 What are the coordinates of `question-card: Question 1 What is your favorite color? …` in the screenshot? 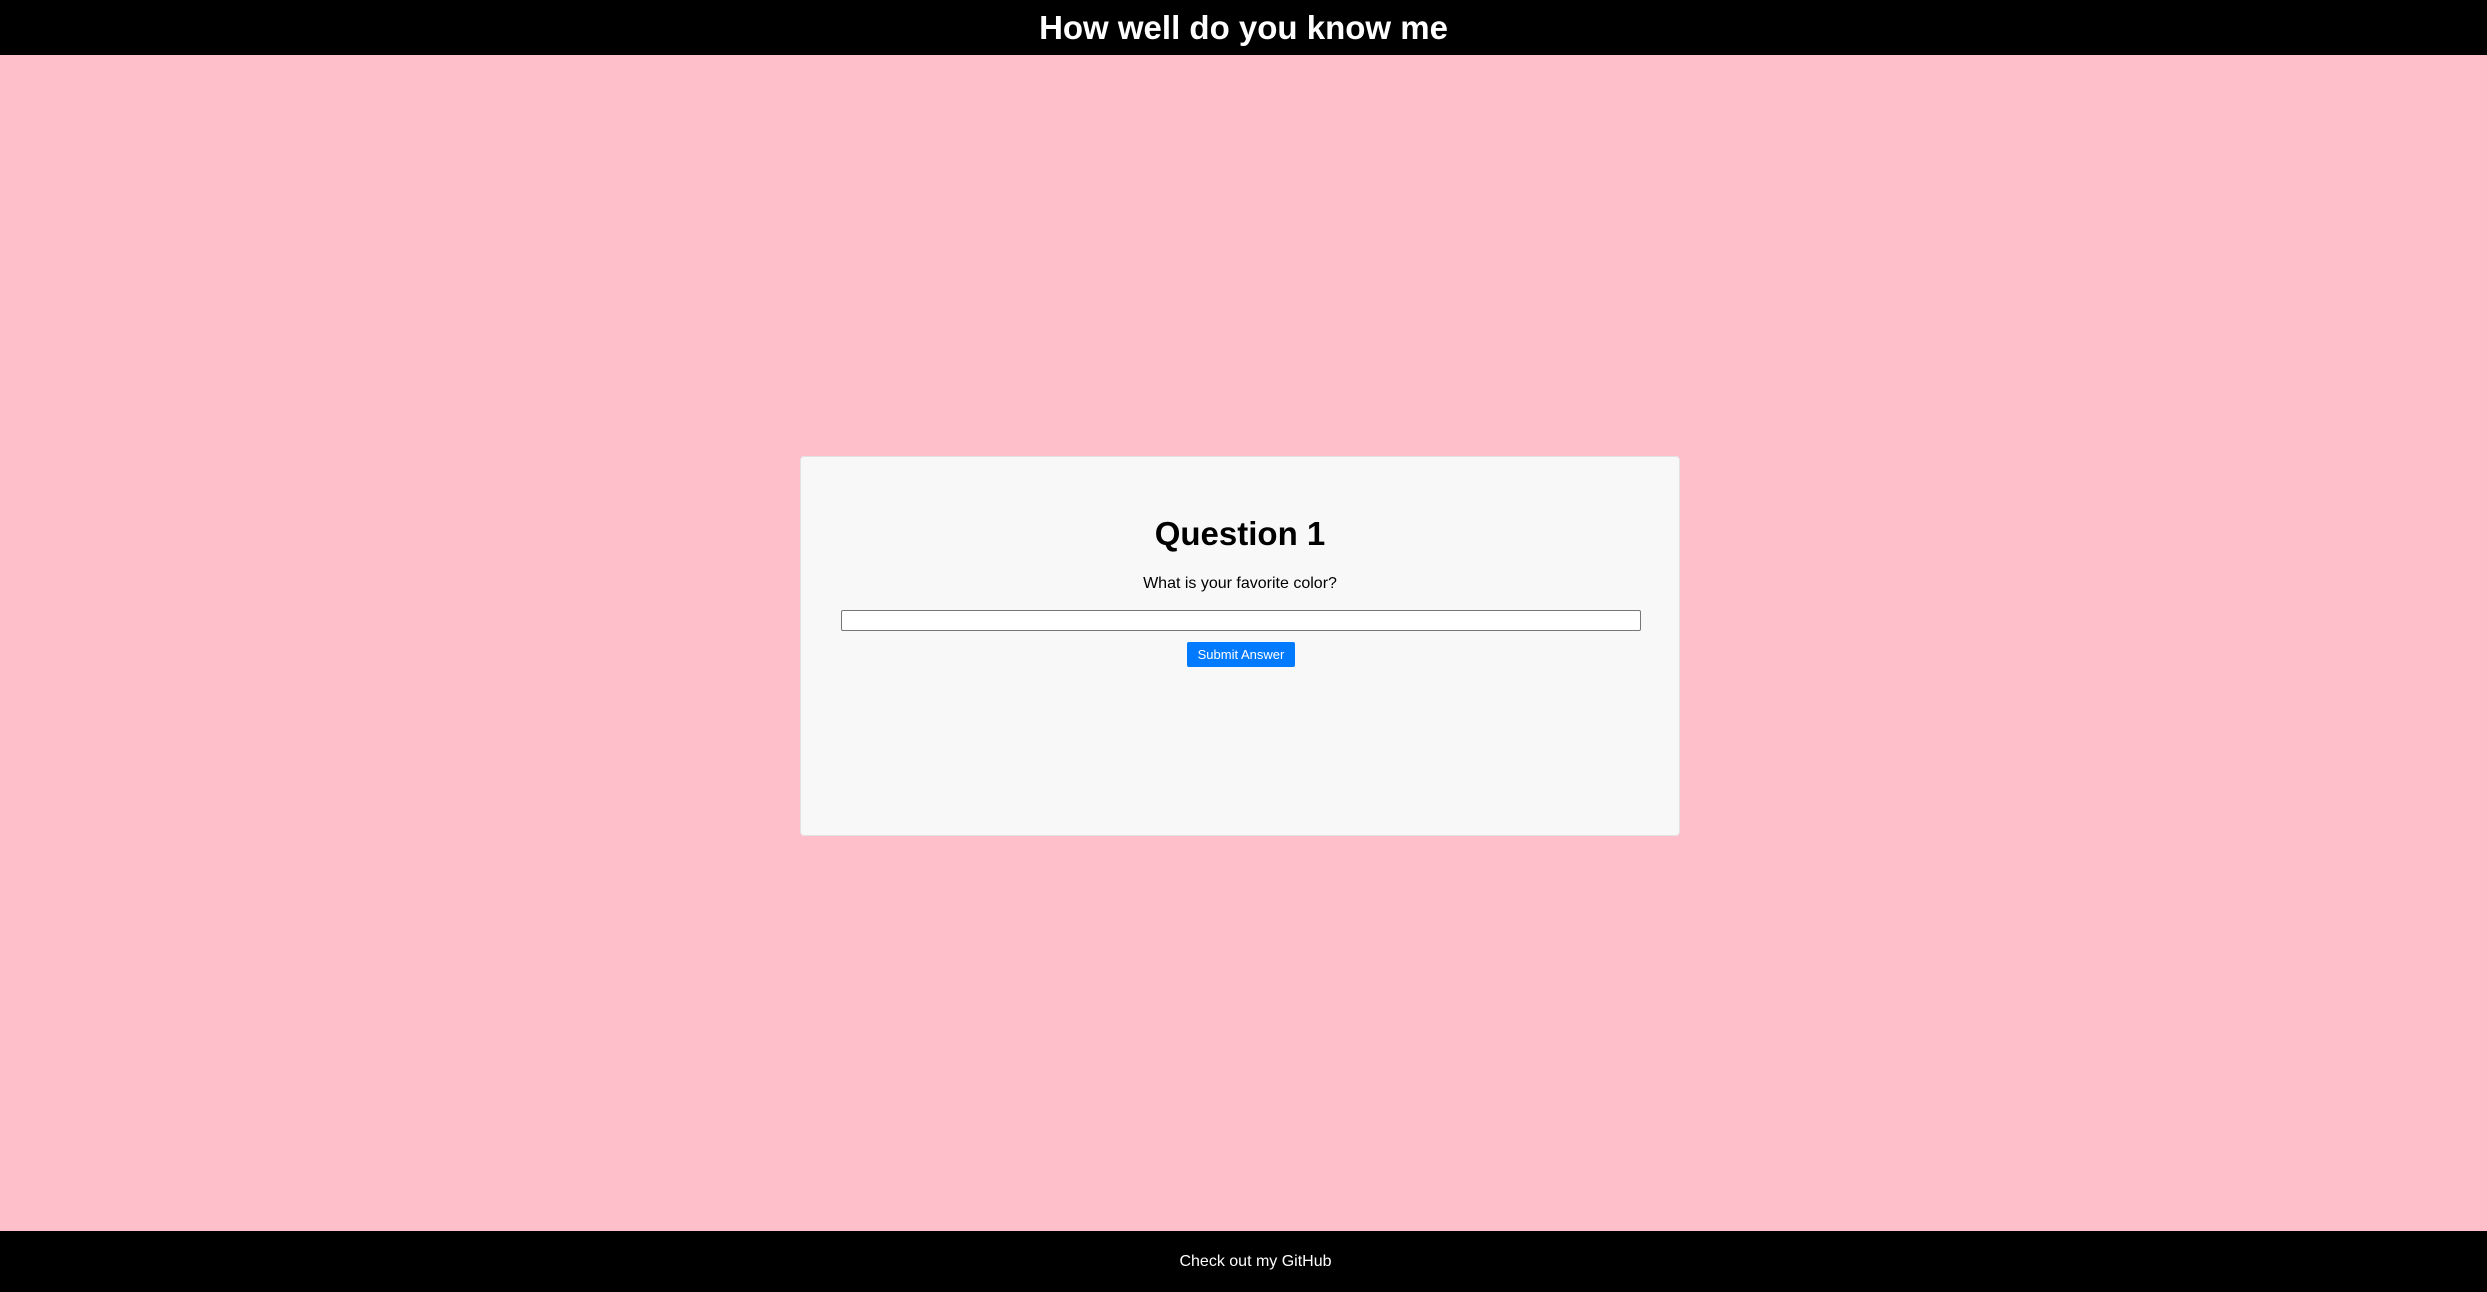 It's located at (1240, 646).